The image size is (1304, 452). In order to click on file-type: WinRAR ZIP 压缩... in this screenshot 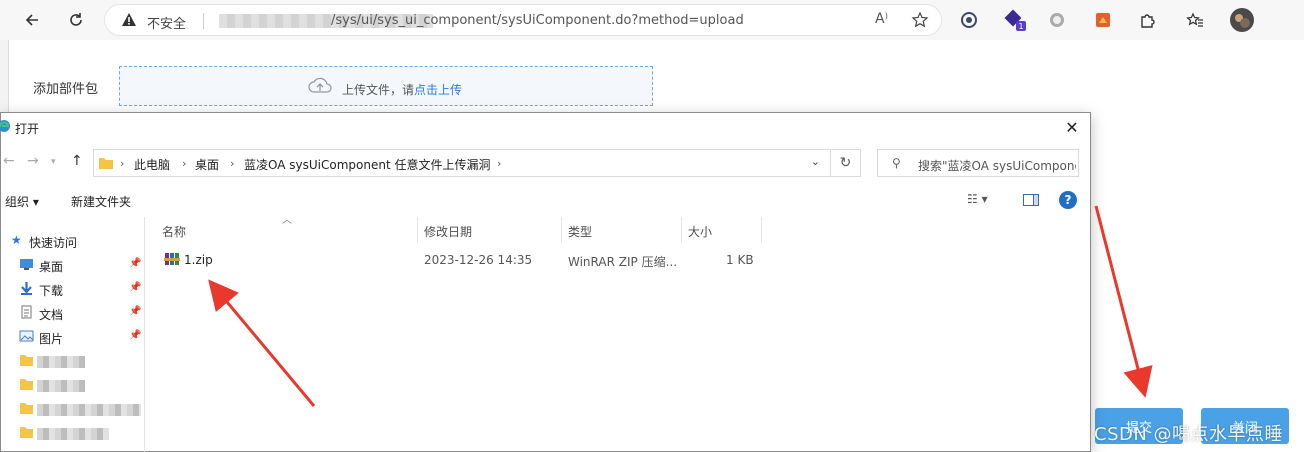, I will do `click(623, 262)`.